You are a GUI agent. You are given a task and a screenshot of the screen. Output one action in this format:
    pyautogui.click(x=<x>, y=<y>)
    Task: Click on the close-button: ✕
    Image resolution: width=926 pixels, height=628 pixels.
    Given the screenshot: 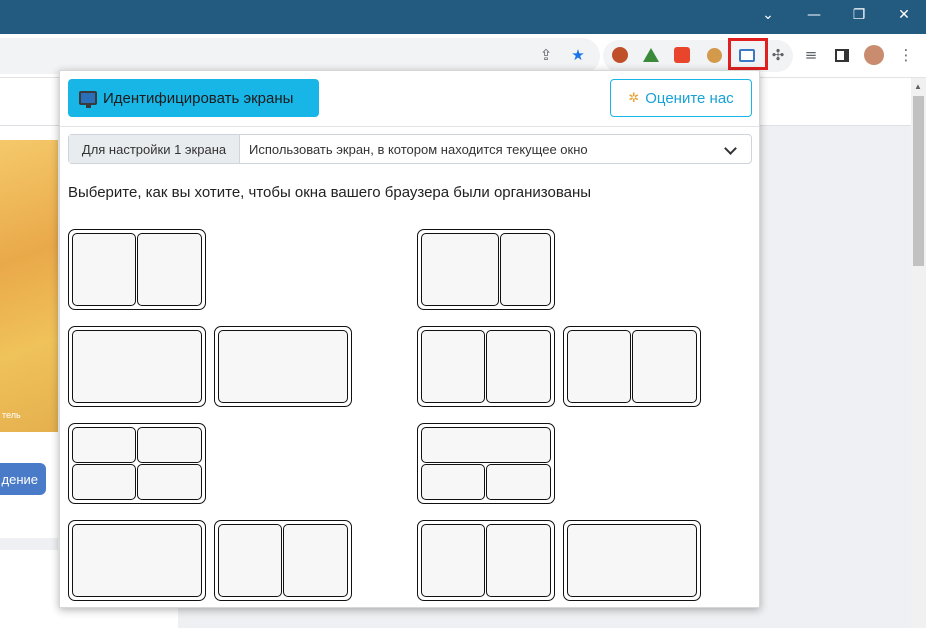 What is the action you would take?
    pyautogui.click(x=904, y=15)
    